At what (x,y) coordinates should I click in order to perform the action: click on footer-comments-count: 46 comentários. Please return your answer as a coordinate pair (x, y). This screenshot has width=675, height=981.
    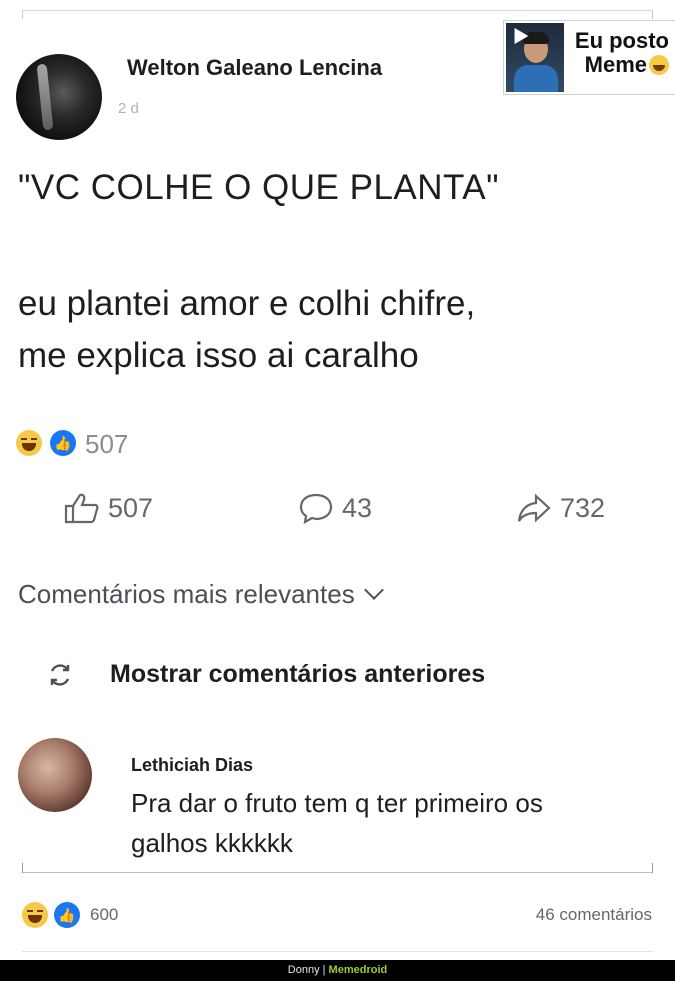
    Looking at the image, I should click on (594, 915).